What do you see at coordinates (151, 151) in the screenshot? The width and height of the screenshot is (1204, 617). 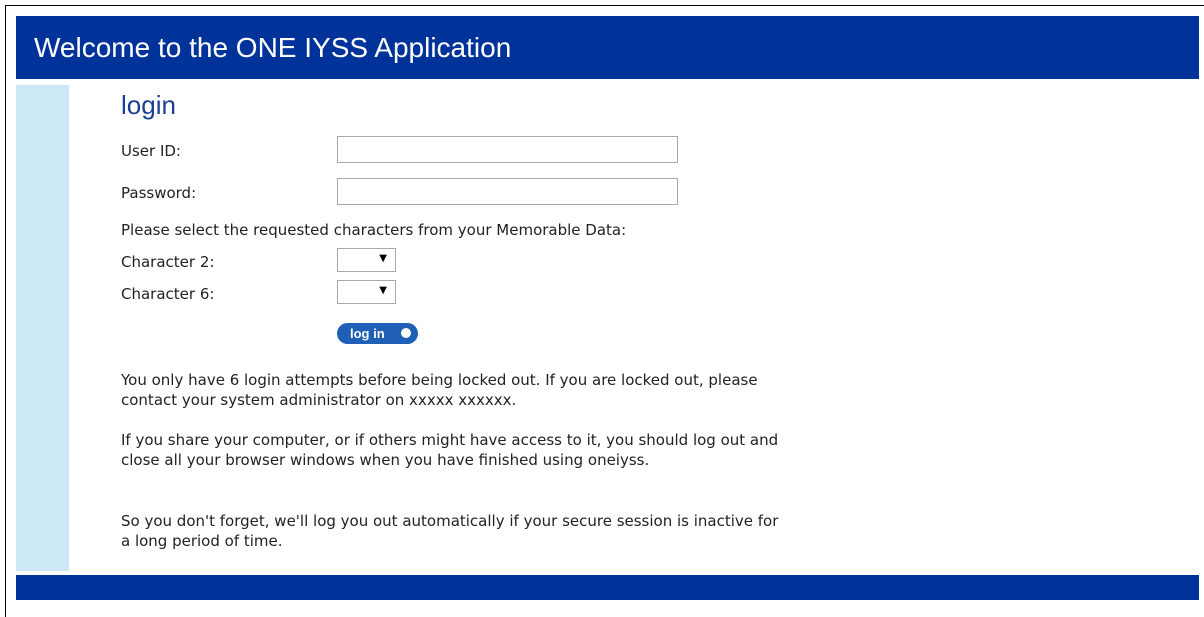 I see `user-id-label: User ID:` at bounding box center [151, 151].